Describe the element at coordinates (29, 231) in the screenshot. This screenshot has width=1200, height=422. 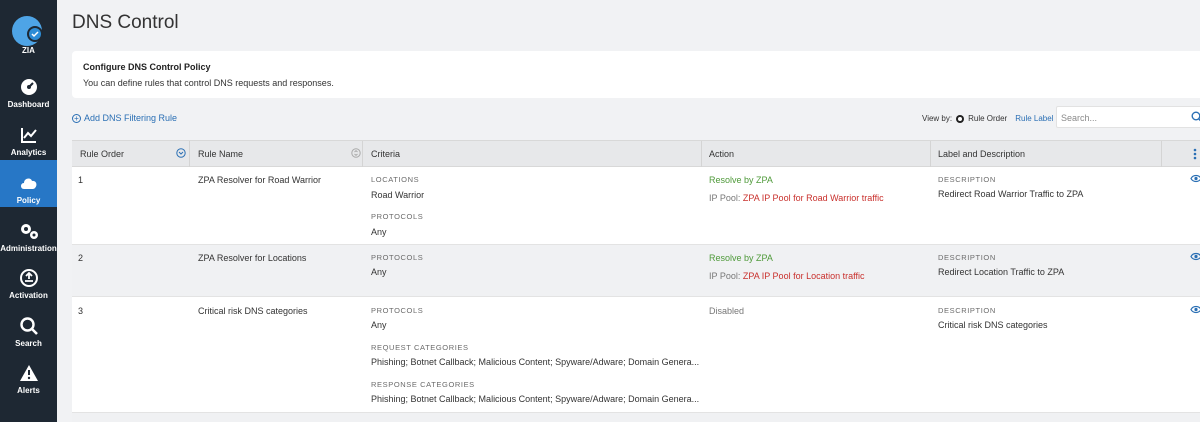
I see `gears-icon` at that location.